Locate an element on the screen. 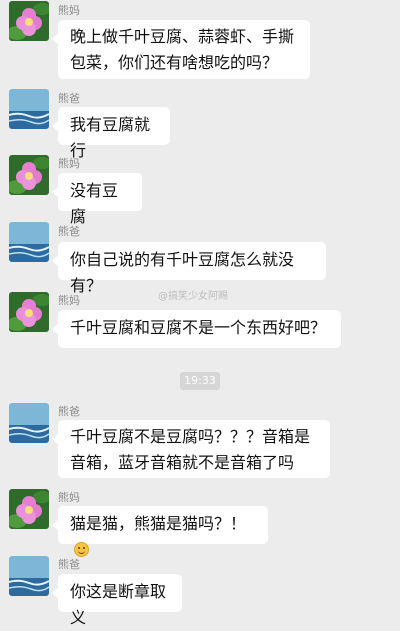 The height and width of the screenshot is (631, 400). message-bubble: 没有豆腐 is located at coordinates (97, 199).